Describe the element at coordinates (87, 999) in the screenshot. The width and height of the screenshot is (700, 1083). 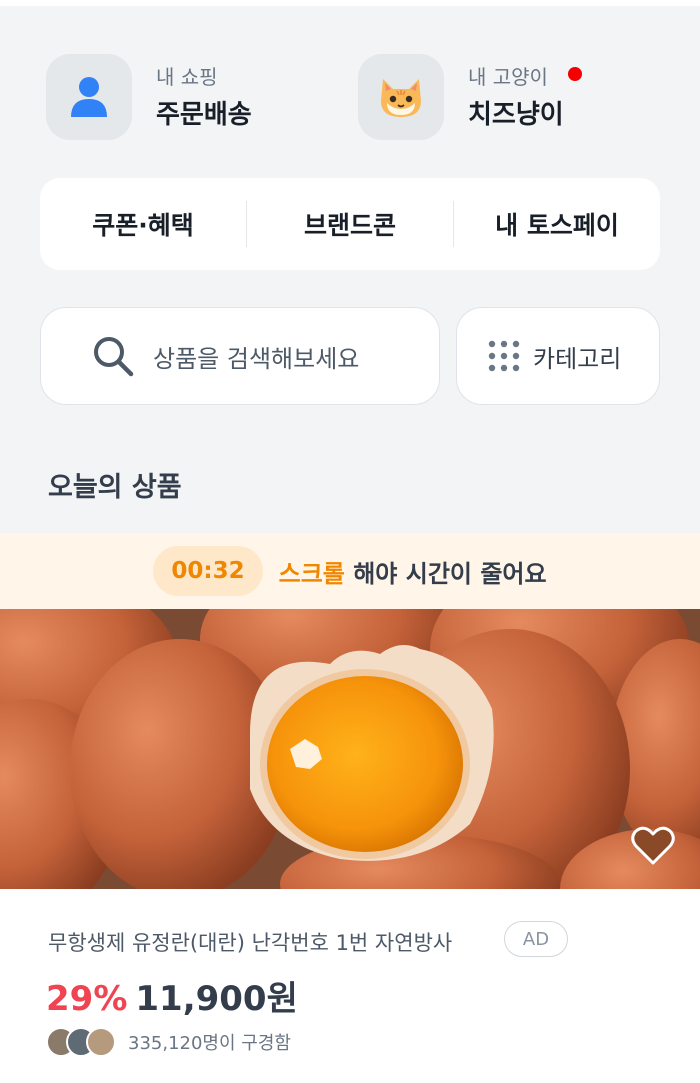
I see `discount-rate: 29%` at that location.